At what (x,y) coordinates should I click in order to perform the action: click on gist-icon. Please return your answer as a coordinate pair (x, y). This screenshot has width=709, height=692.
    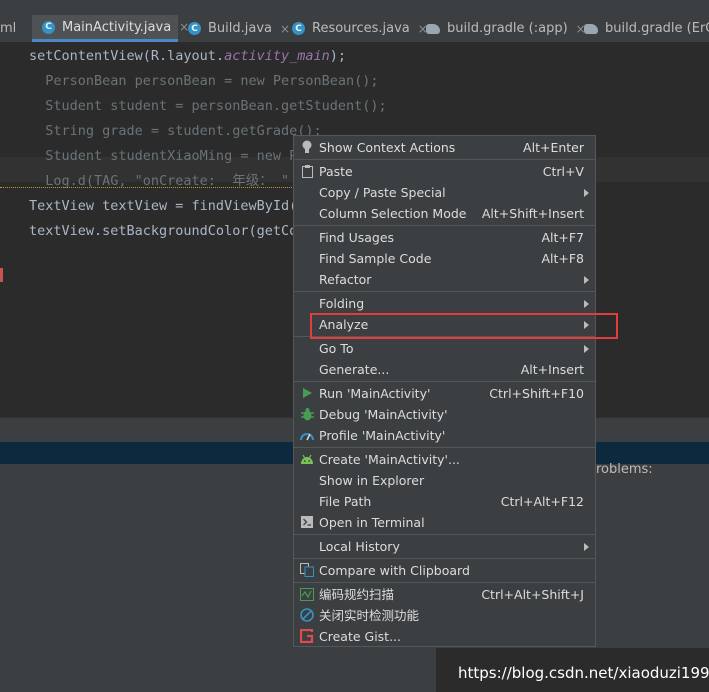
    Looking at the image, I should click on (307, 636).